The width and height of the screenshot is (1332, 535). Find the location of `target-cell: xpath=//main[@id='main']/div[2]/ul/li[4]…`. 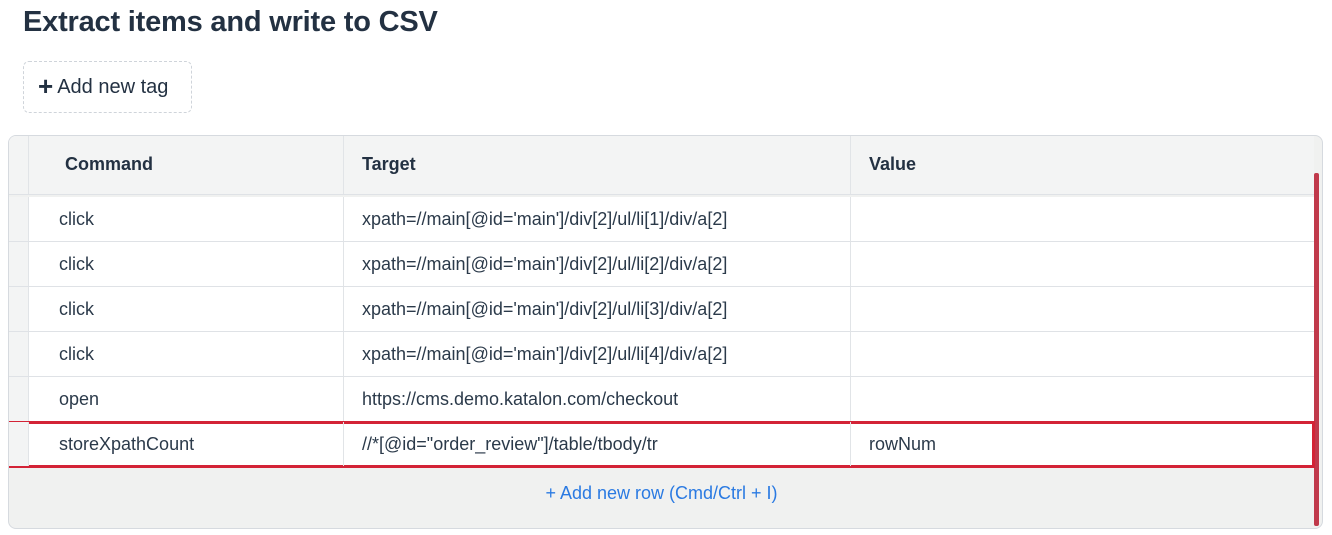

target-cell: xpath=//main[@id='main']/div[2]/ul/li[4]… is located at coordinates (544, 354).